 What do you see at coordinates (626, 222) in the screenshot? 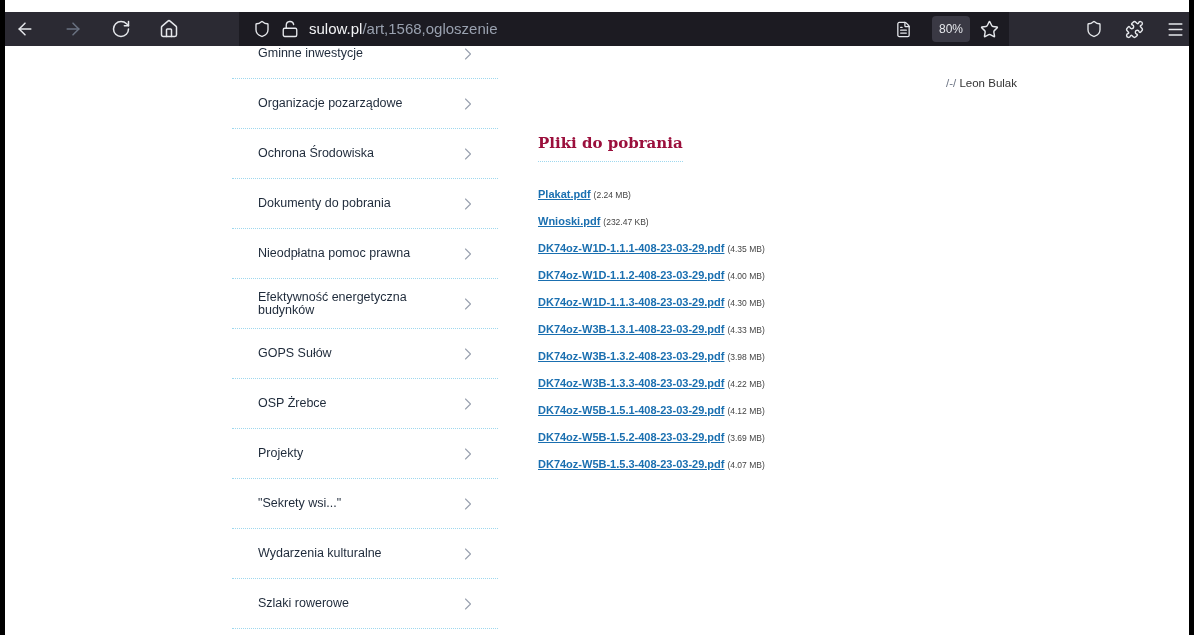
I see `file-size: (232.47 KB)` at bounding box center [626, 222].